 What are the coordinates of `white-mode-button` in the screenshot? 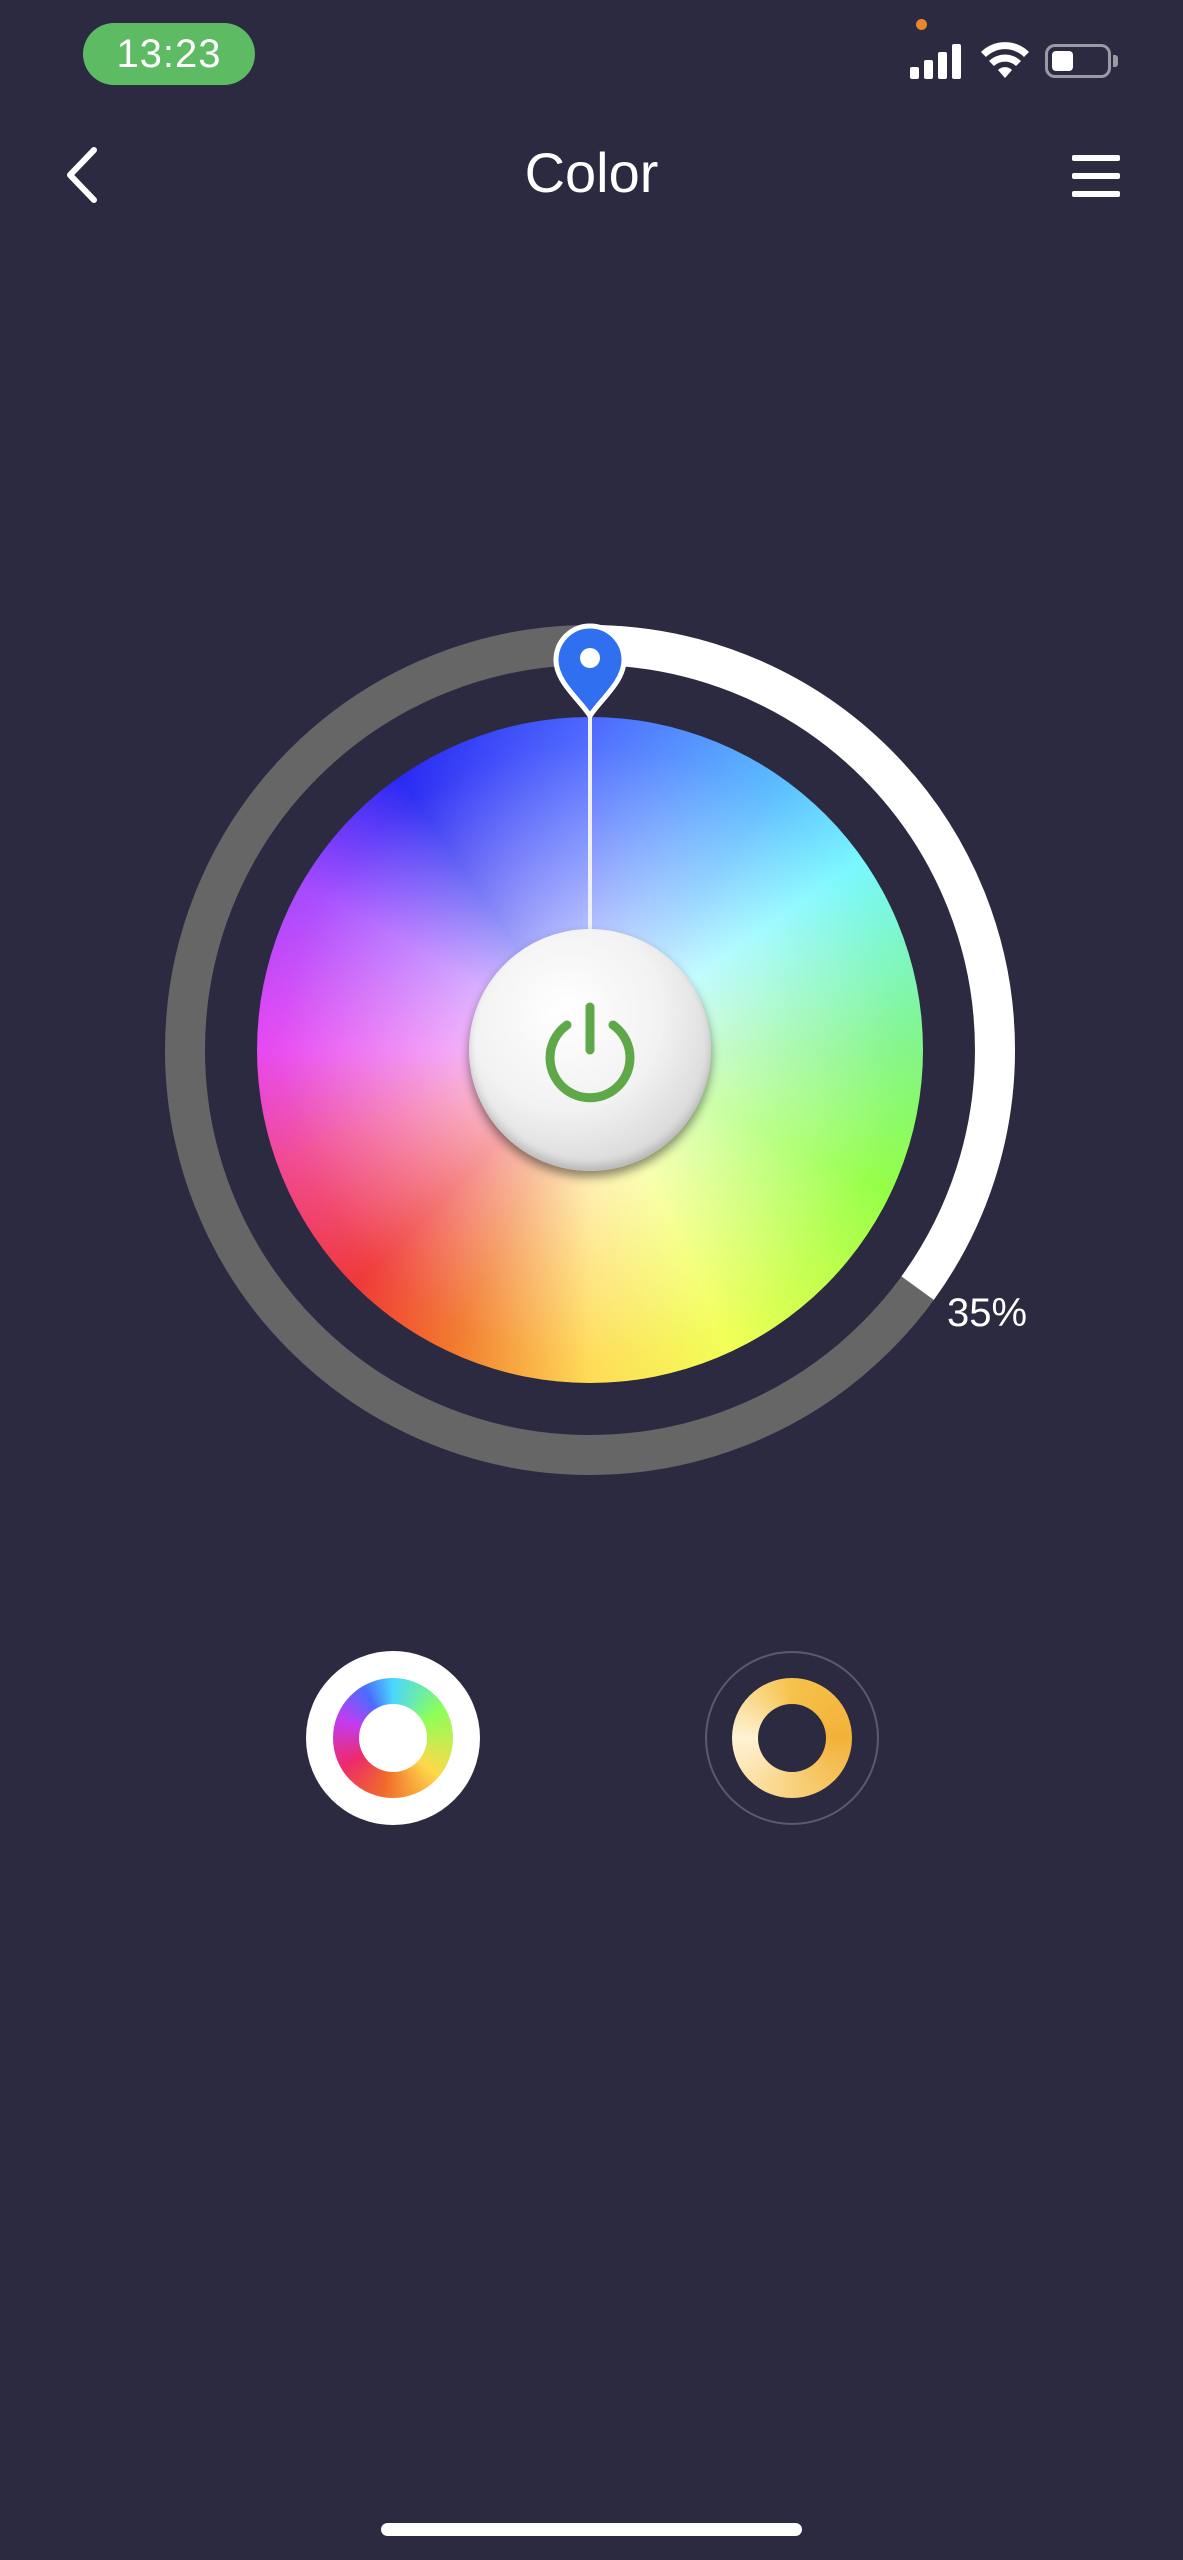 It's located at (792, 1738).